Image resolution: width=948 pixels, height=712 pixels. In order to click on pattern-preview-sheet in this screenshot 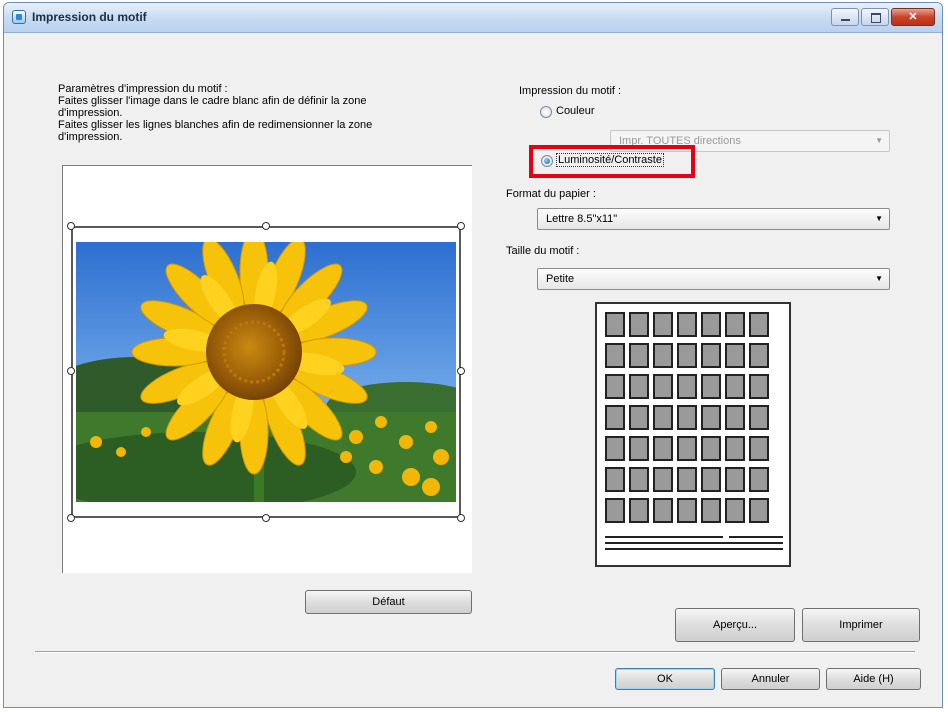, I will do `click(693, 434)`.